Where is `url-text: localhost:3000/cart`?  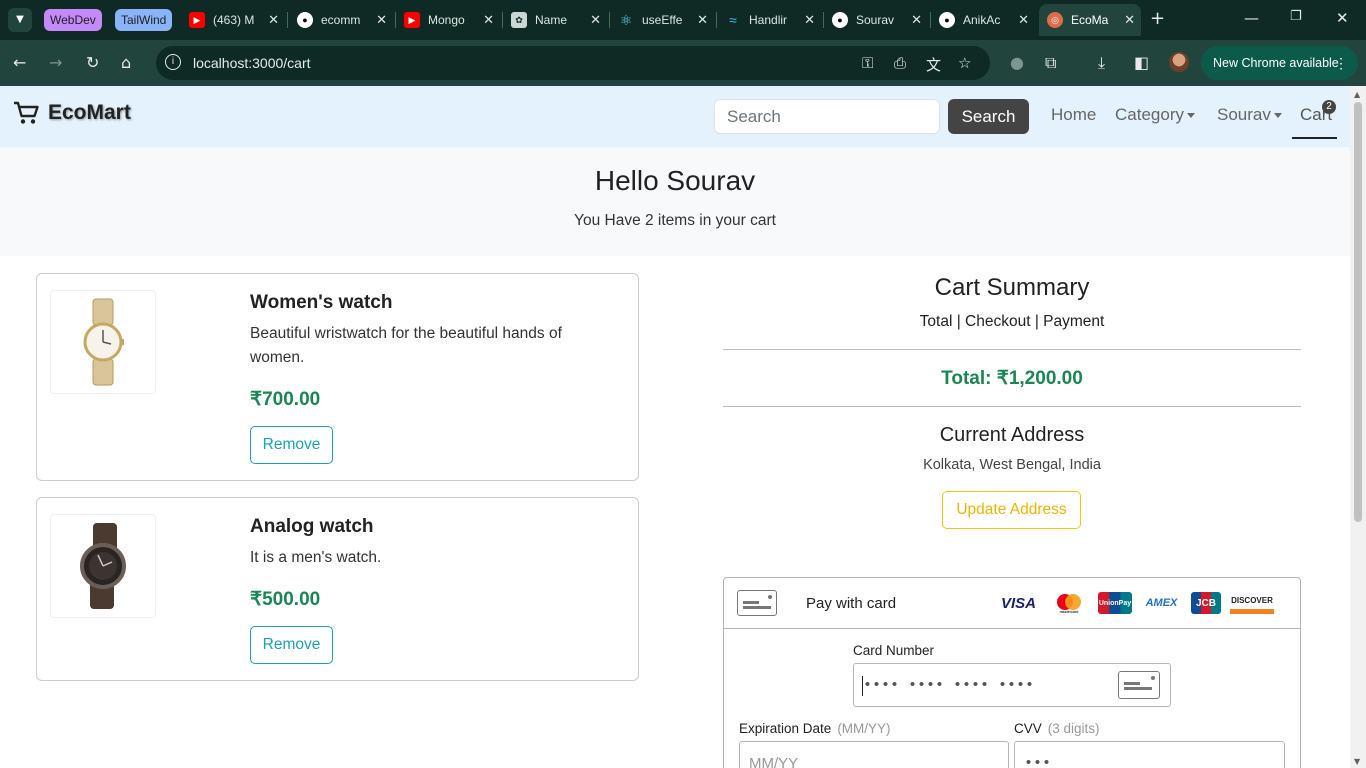
url-text: localhost:3000/cart is located at coordinates (252, 63).